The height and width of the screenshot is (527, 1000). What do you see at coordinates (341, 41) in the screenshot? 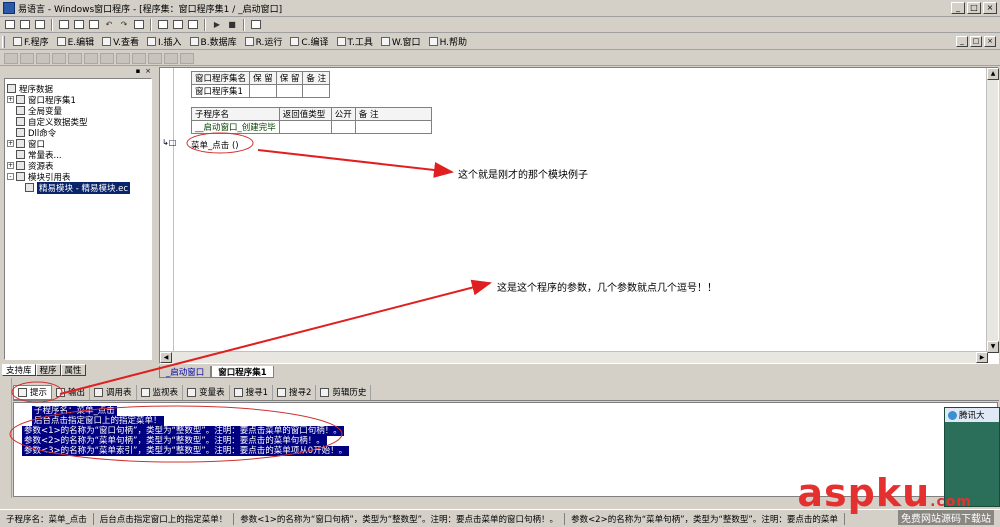
I see `tools-menu-icon` at bounding box center [341, 41].